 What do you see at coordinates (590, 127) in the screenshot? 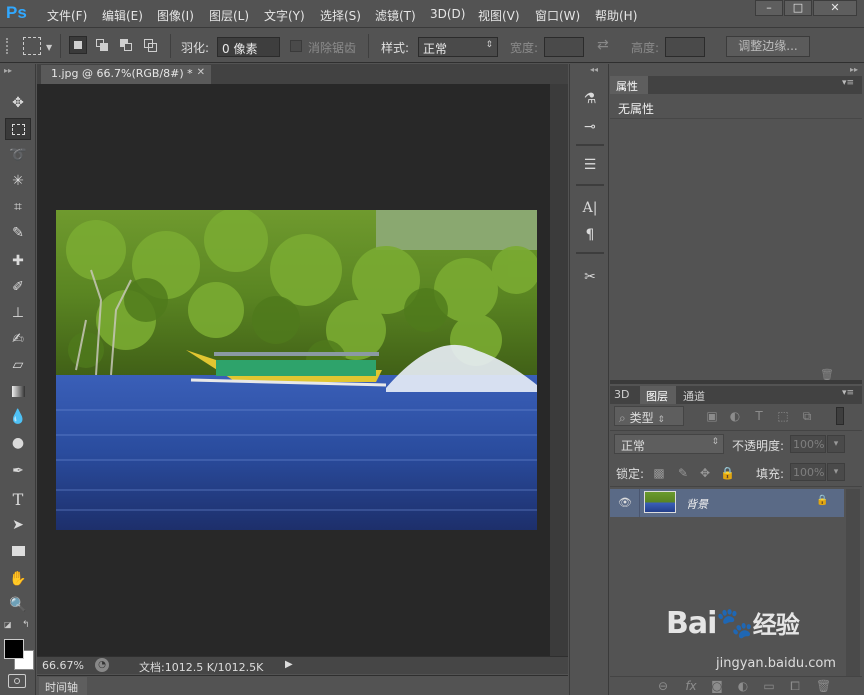
I see `brush-presets-icon: ⊸` at bounding box center [590, 127].